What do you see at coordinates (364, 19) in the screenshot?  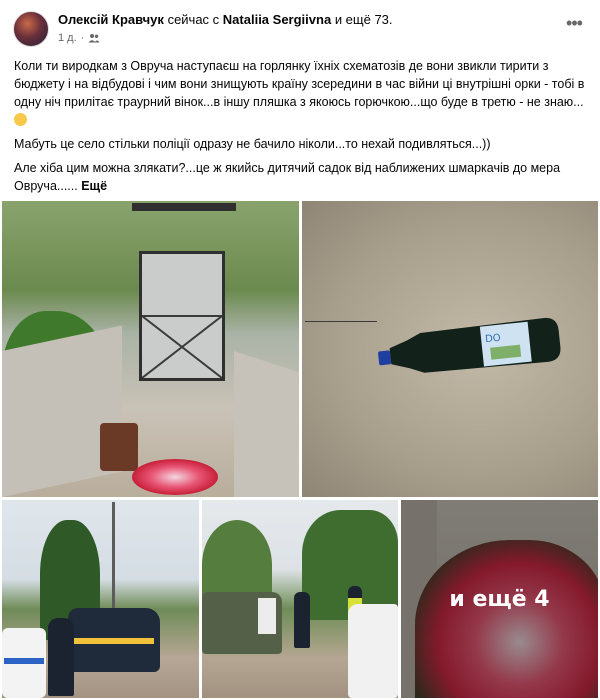 I see `tagged-others: и ещё 73.` at bounding box center [364, 19].